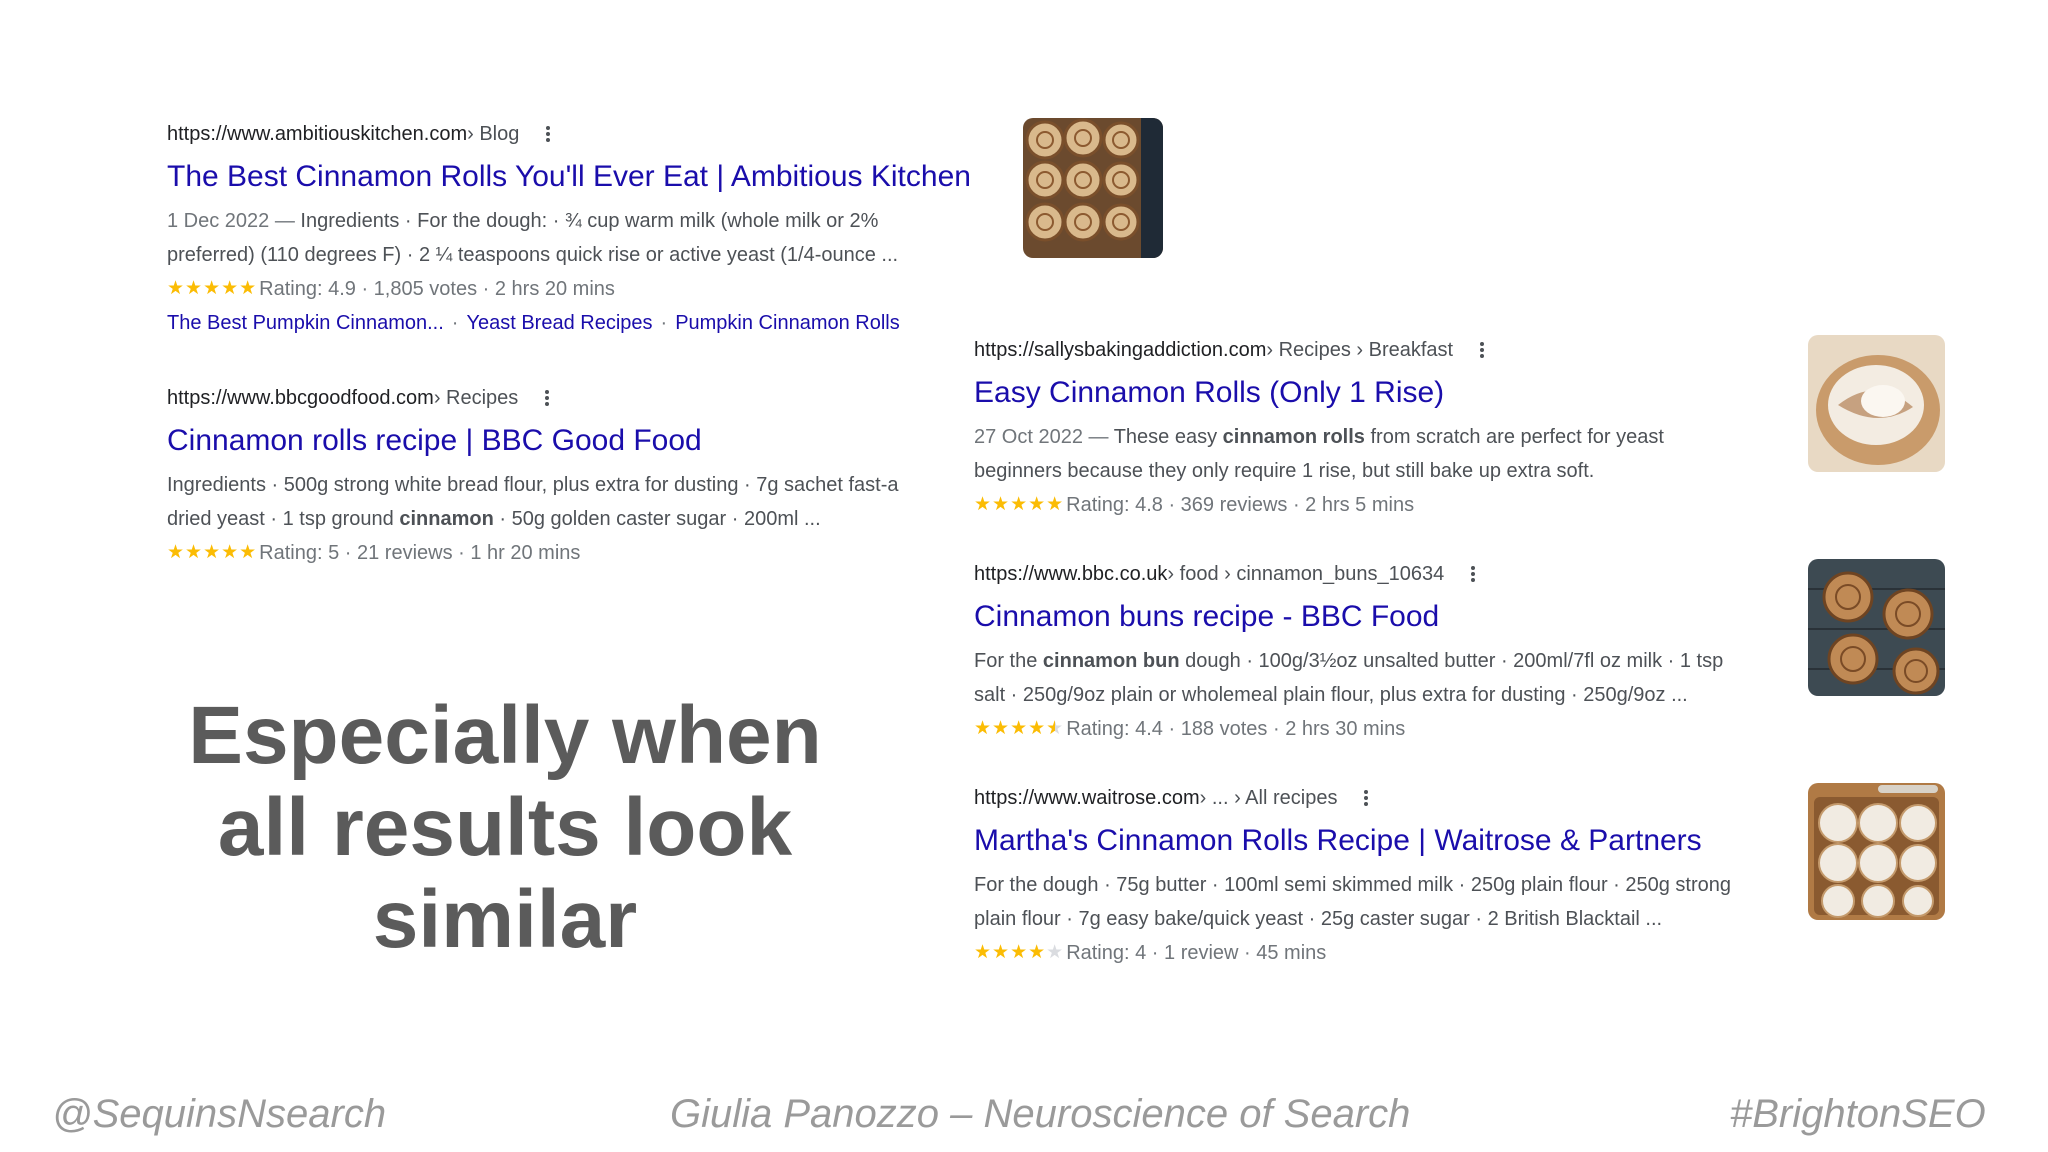 Image resolution: width=2048 pixels, height=1152 pixels. I want to click on footer-talk-title: Giulia Panozzo – Neuroscience of Search, so click(1040, 1114).